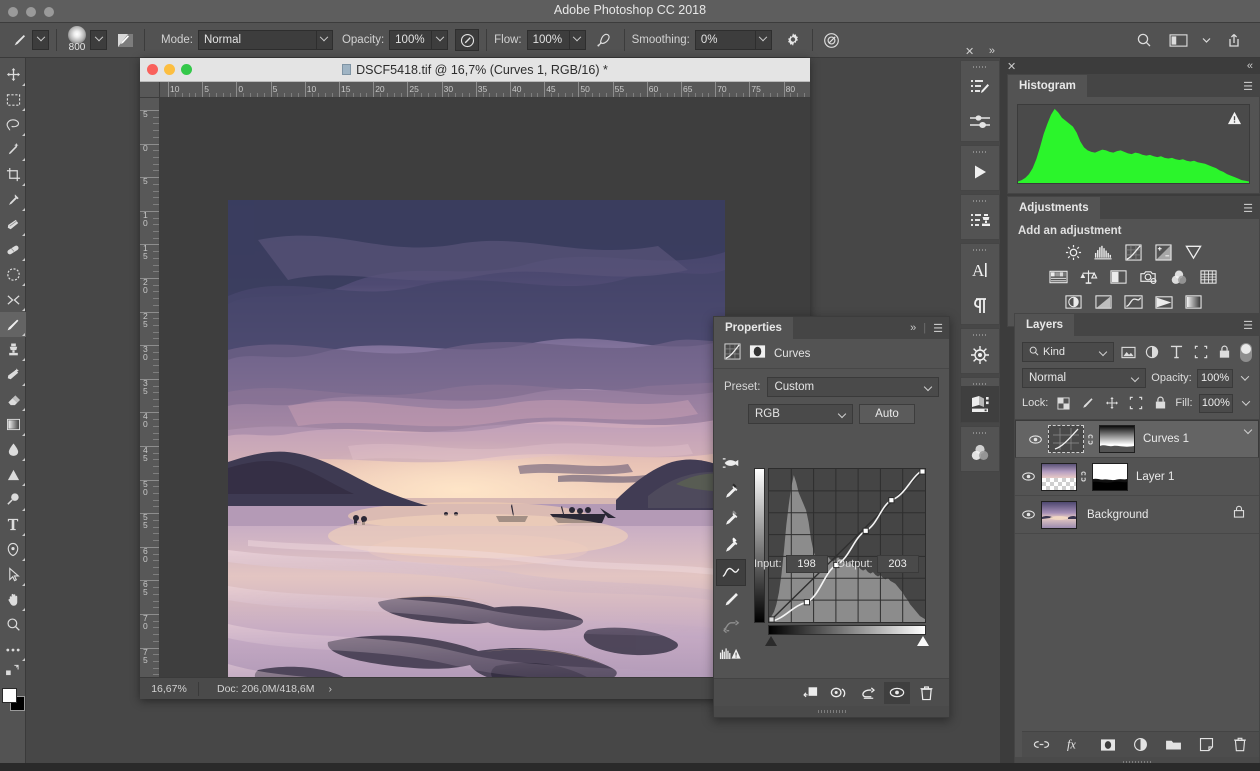 The width and height of the screenshot is (1260, 771). Describe the element at coordinates (98, 40) in the screenshot. I see `brush-settings-caret` at that location.